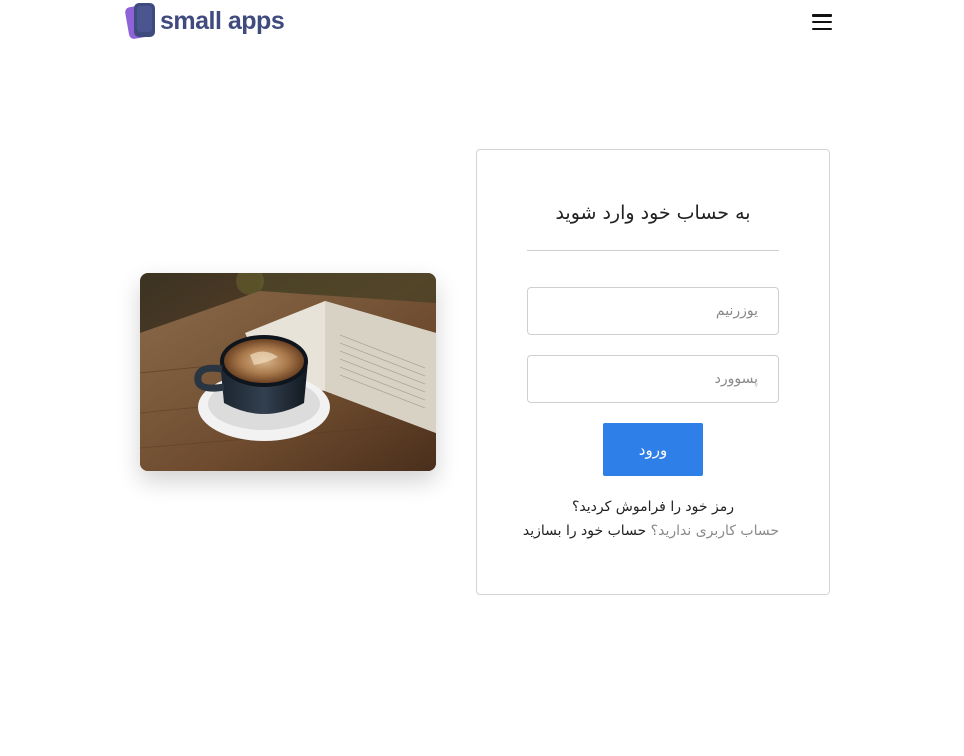 The height and width of the screenshot is (756, 964). I want to click on signup-prompt: حساب کاربری ندارید؟ حساب خود را بسازید, so click(651, 531).